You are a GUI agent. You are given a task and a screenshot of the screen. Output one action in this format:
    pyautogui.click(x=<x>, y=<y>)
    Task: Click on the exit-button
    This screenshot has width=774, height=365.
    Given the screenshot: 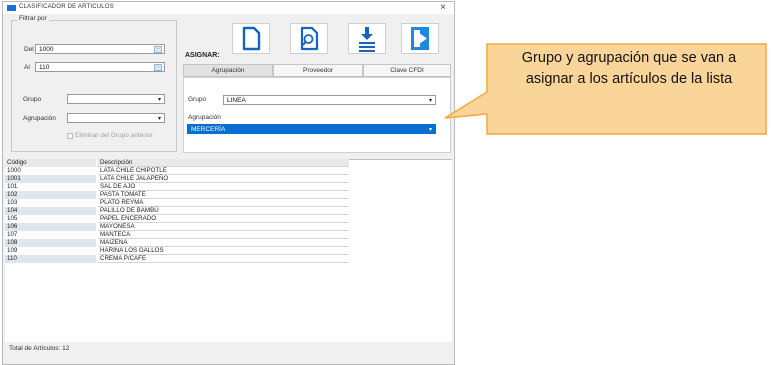 What is the action you would take?
    pyautogui.click(x=420, y=38)
    